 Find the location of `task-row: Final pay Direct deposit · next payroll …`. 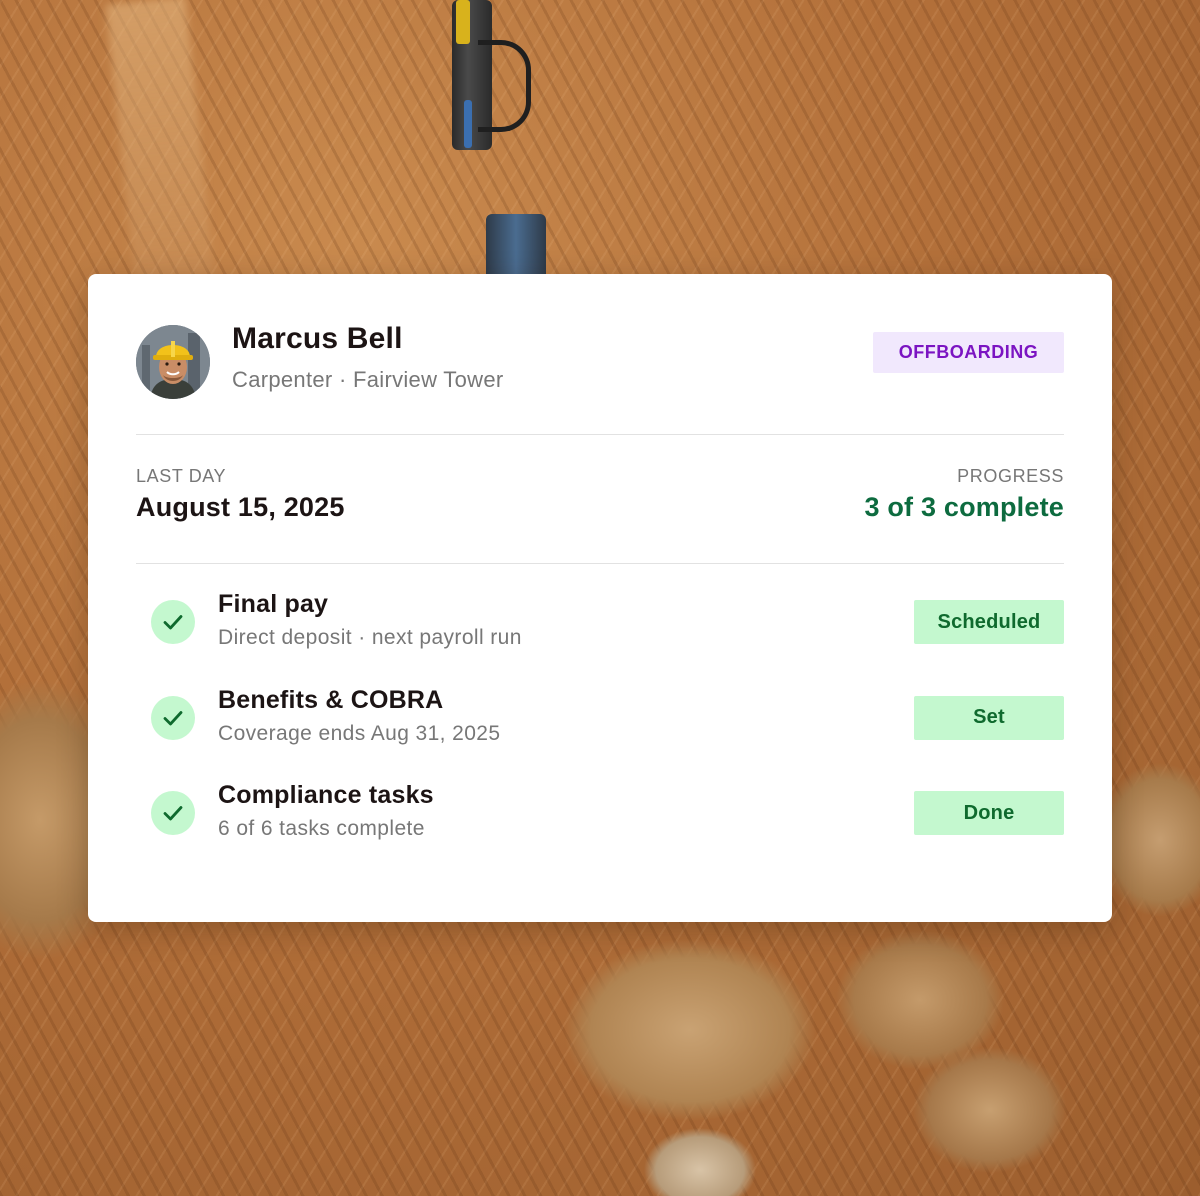

task-row: Final pay Direct deposit · next payroll … is located at coordinates (600, 638).